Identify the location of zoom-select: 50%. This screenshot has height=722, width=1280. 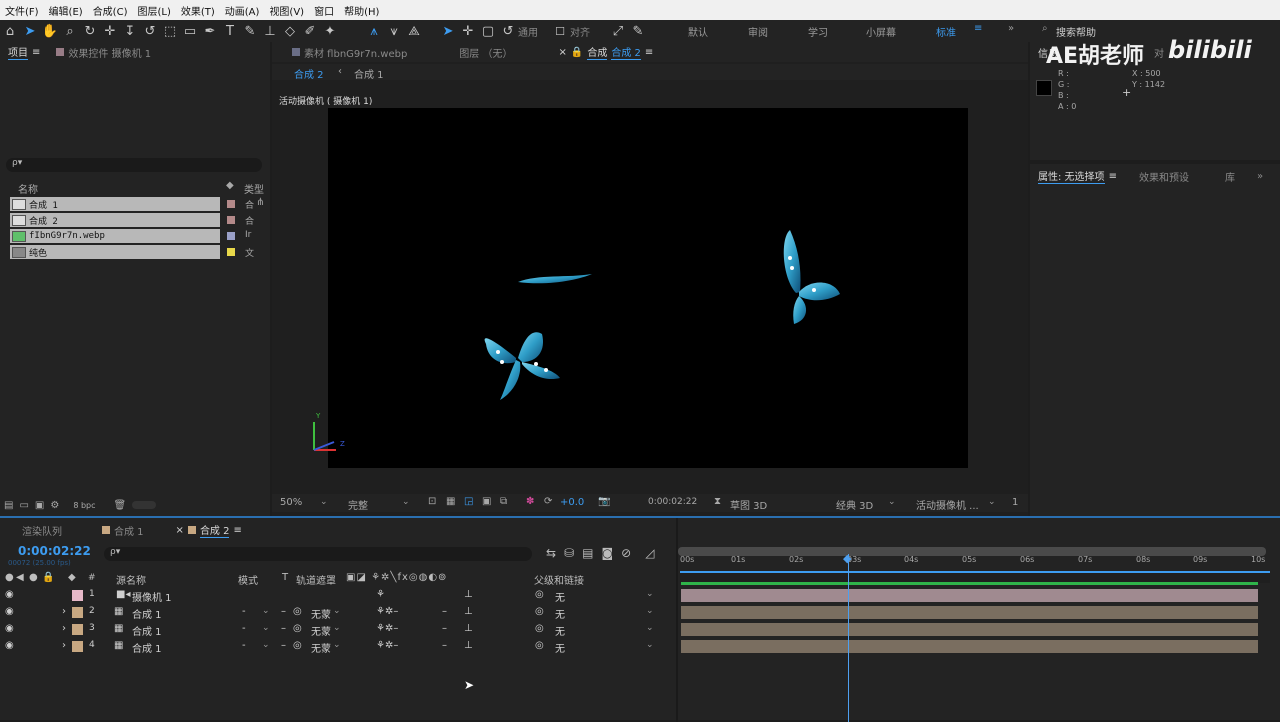
(291, 502).